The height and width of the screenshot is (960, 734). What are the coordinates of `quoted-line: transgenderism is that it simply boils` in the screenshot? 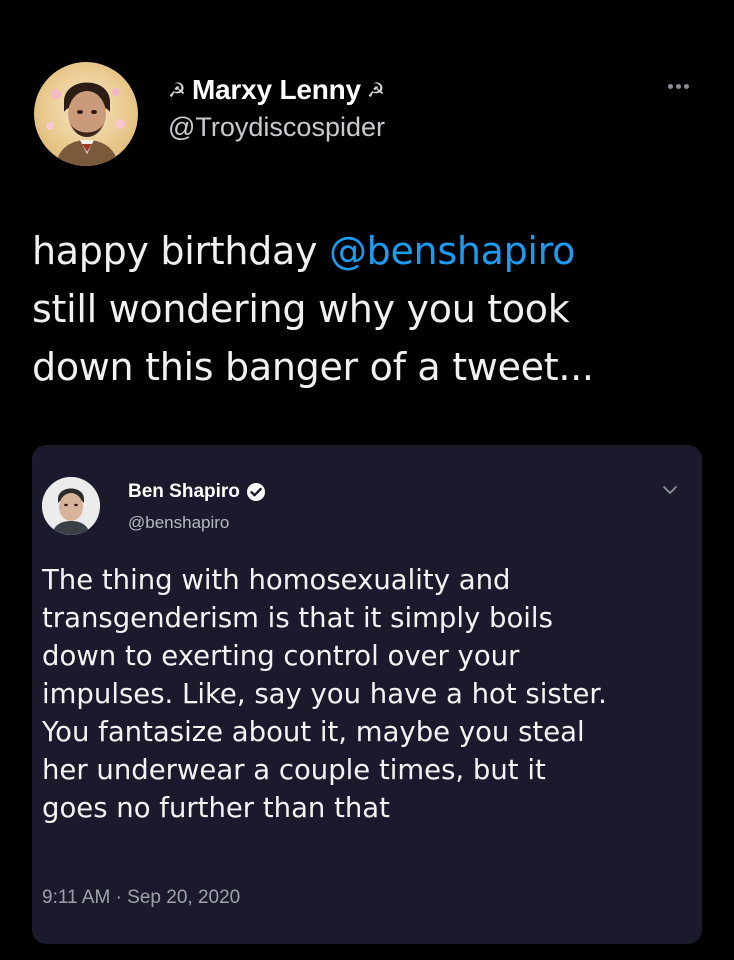 It's located at (297, 618).